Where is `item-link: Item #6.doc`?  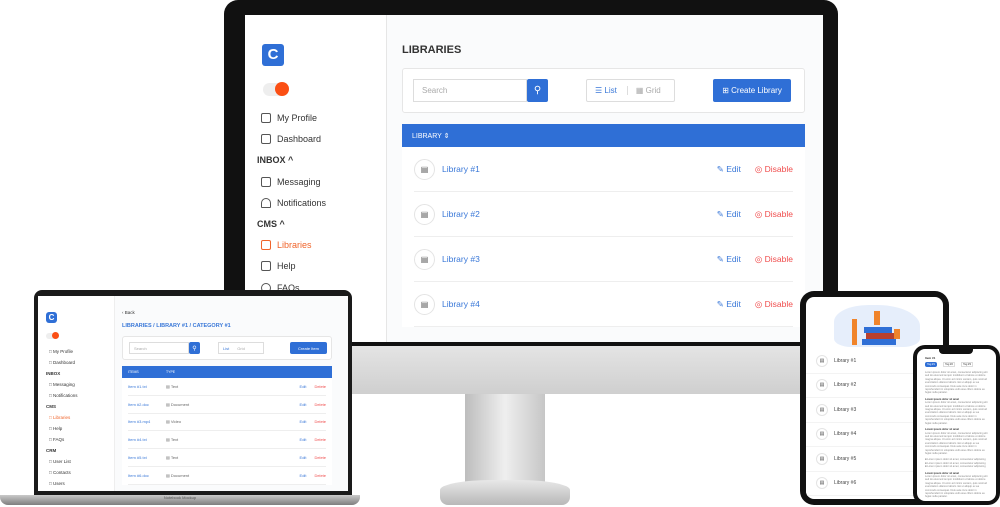
item-link: Item #6.doc is located at coordinates (147, 475).